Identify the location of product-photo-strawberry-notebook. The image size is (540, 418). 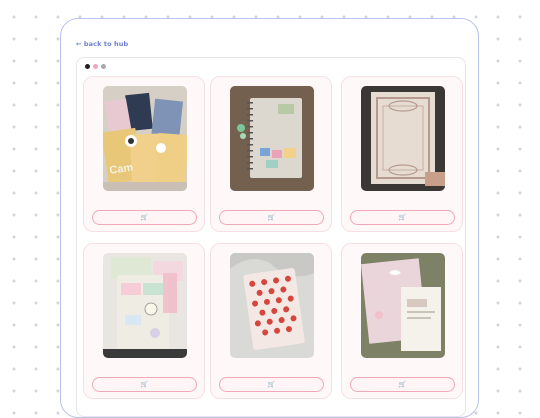
(272, 305).